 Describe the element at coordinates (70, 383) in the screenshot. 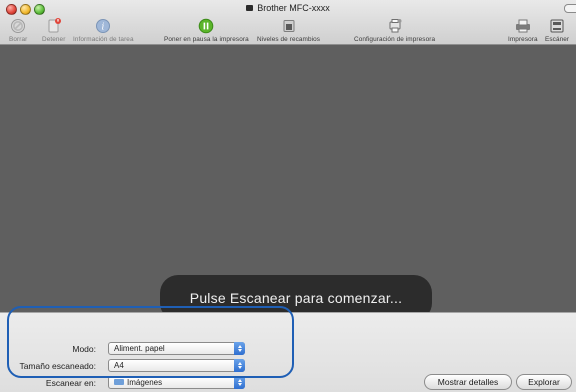

I see `scan-to-label: Escanear en:` at that location.